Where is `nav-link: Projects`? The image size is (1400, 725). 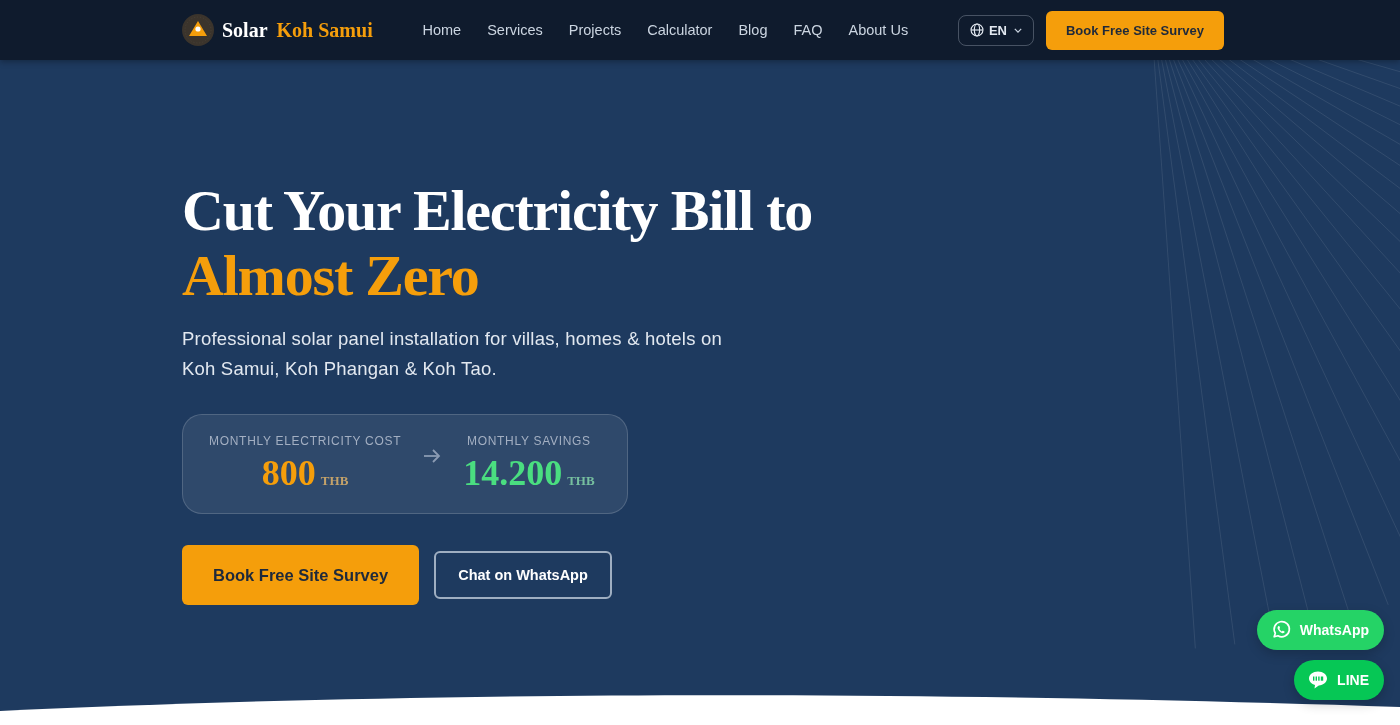
nav-link: Projects is located at coordinates (595, 30).